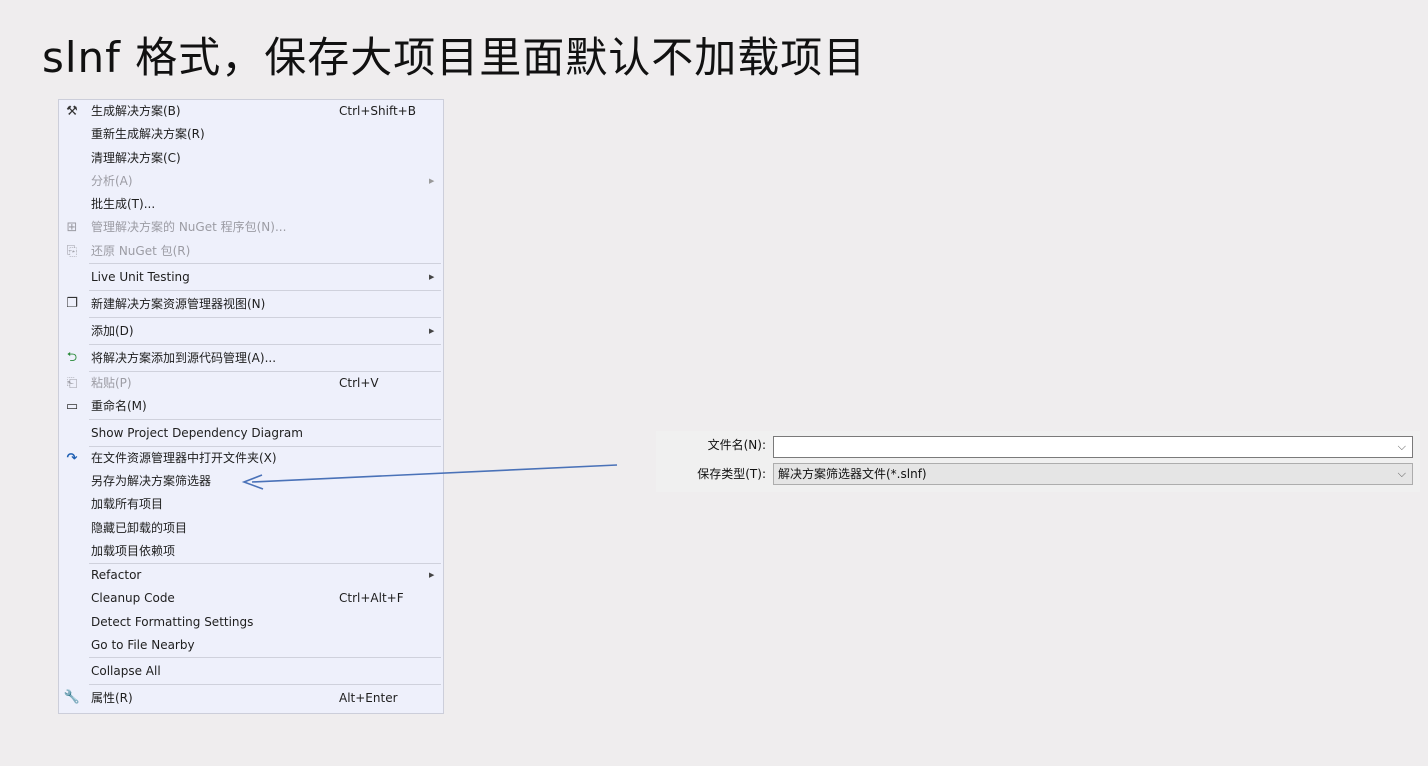  I want to click on annotation-arrow, so click(429, 477).